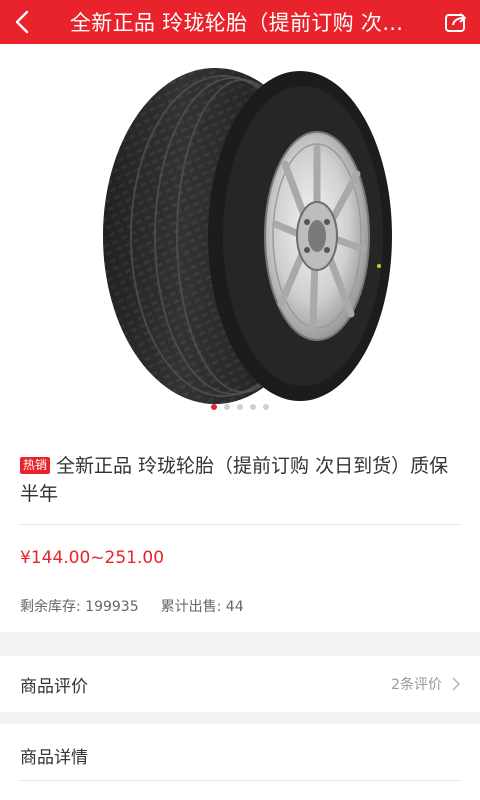  I want to click on chevron-right-icon, so click(456, 684).